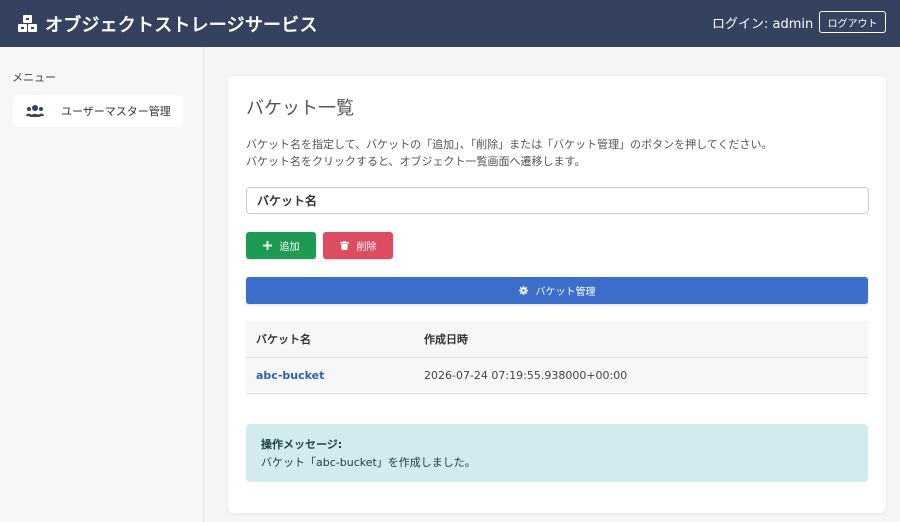  Describe the element at coordinates (27, 23) in the screenshot. I see `cubes-icon` at that location.